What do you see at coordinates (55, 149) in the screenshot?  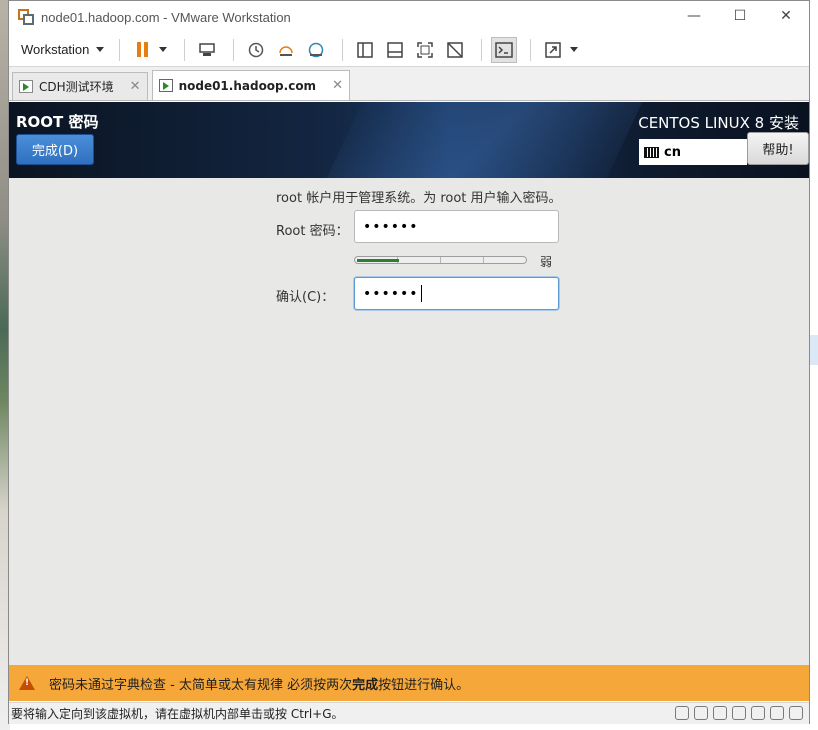 I see `done-button: 完成(D)` at bounding box center [55, 149].